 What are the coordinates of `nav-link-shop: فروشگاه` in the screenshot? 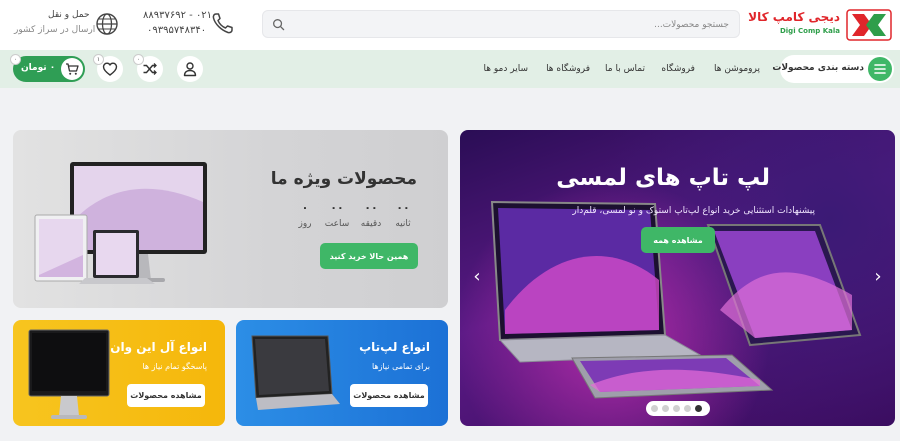 It's located at (678, 69).